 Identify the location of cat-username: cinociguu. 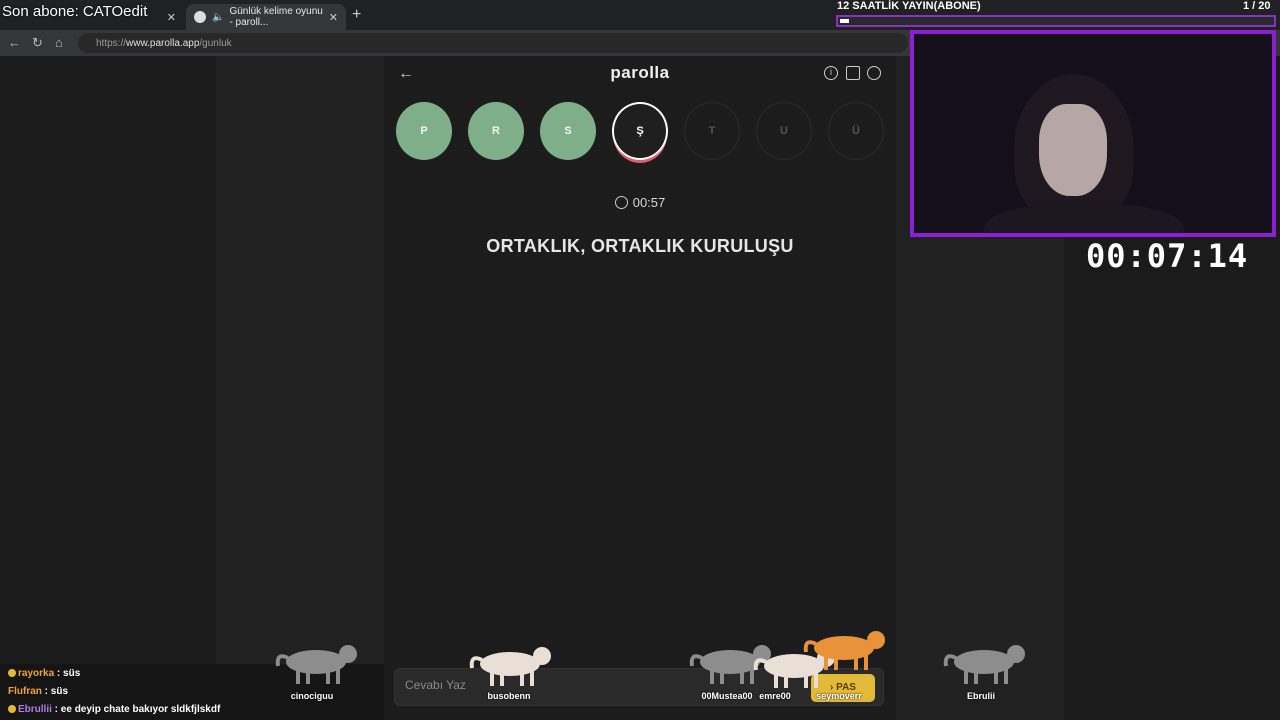
(312, 696).